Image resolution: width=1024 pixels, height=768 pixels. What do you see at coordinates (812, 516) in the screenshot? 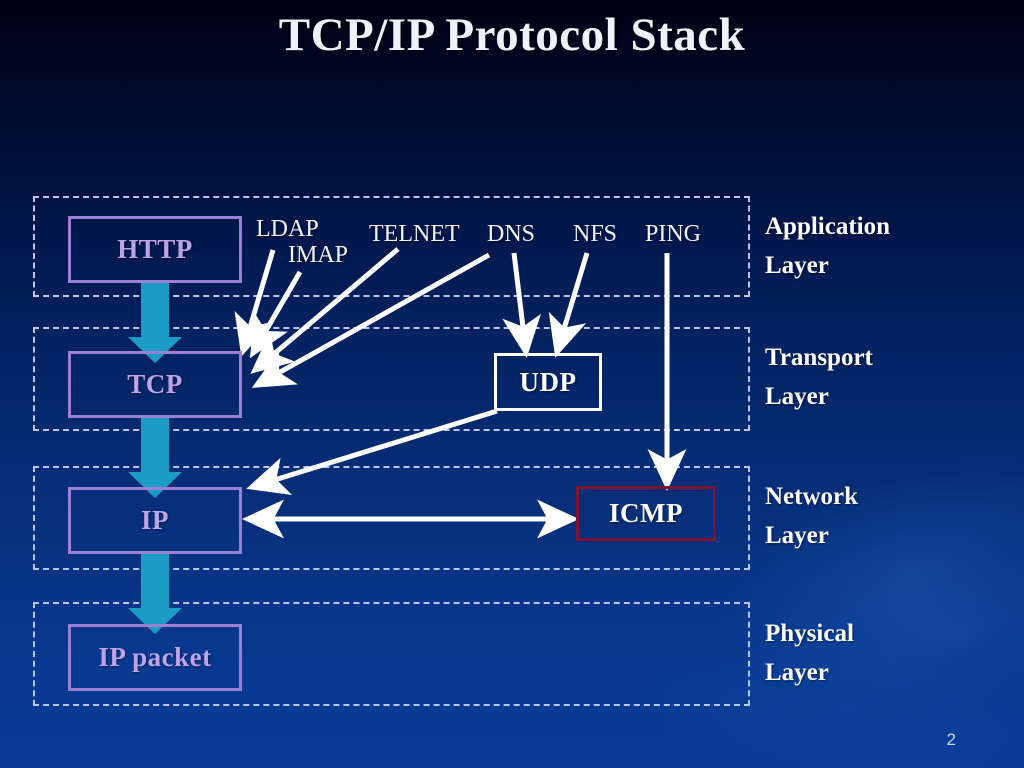
I see `layer-caption-network: Network Layer` at bounding box center [812, 516].